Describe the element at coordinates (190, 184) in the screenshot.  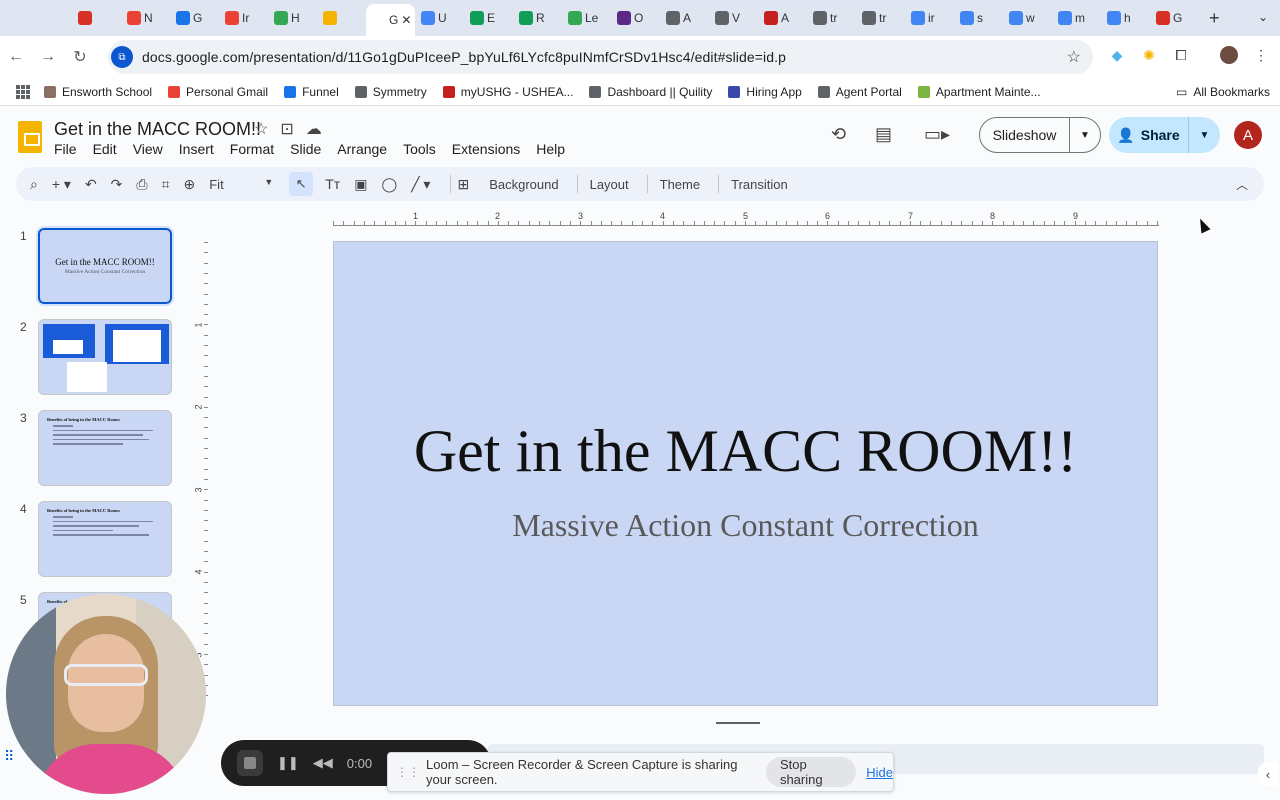
I see `zoom-icon: ⊕` at that location.